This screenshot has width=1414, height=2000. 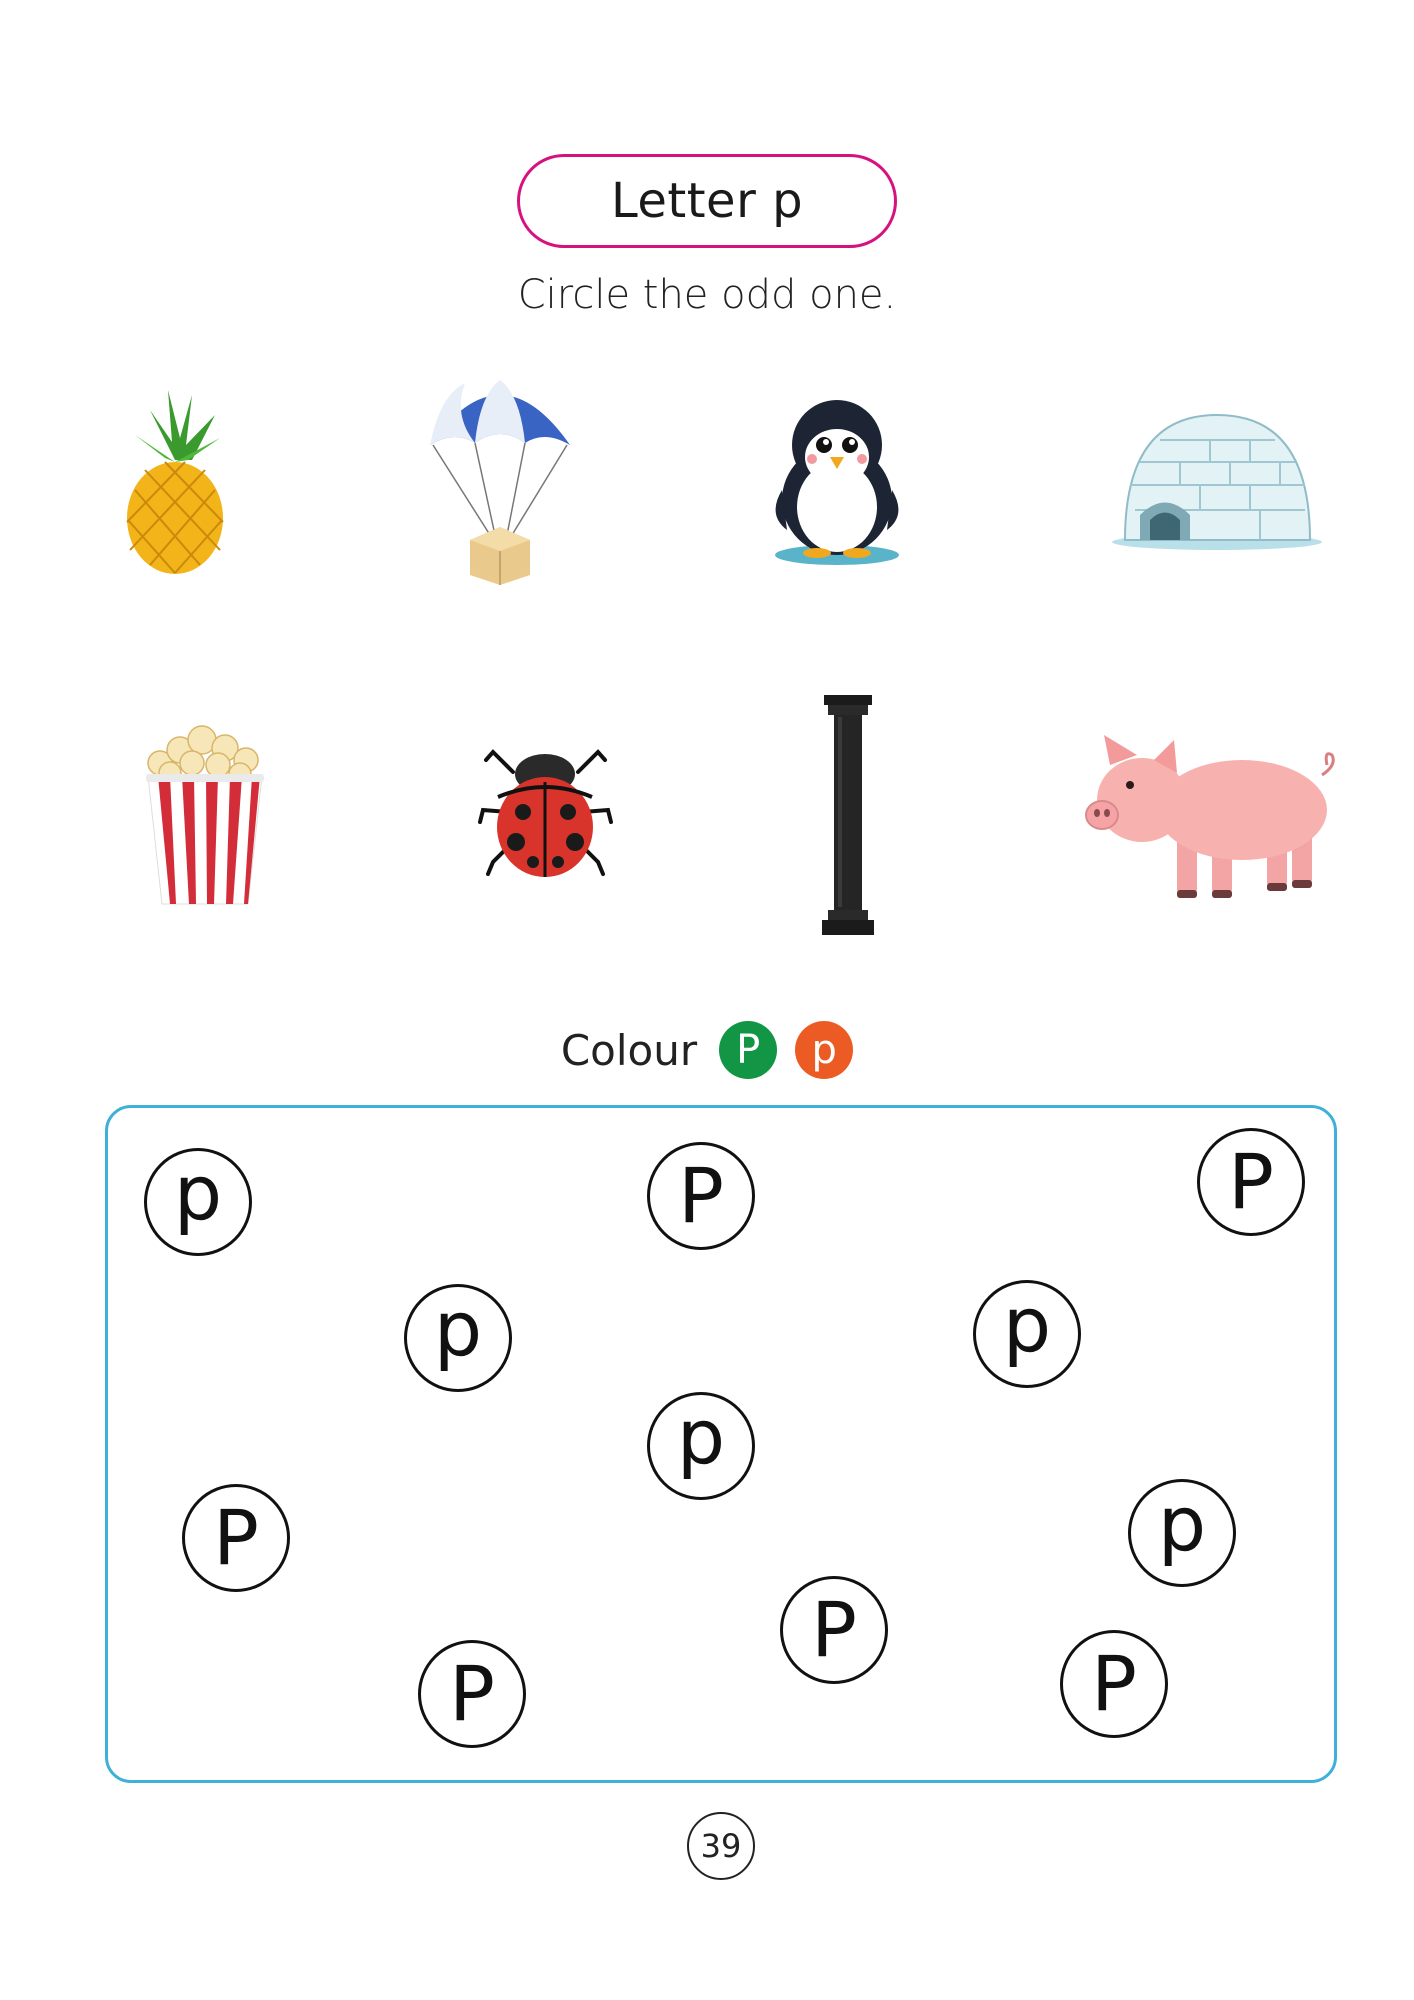 I want to click on ladybug-icon, so click(x=545, y=812).